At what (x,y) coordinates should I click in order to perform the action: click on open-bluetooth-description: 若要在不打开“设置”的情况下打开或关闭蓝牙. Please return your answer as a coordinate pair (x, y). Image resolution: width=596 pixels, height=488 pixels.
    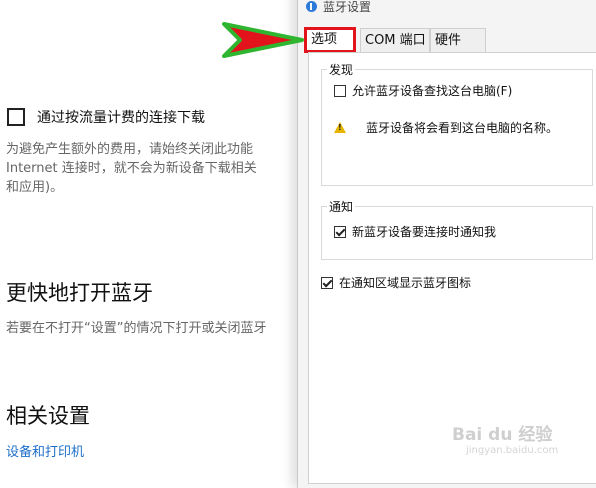
    Looking at the image, I should click on (136, 328).